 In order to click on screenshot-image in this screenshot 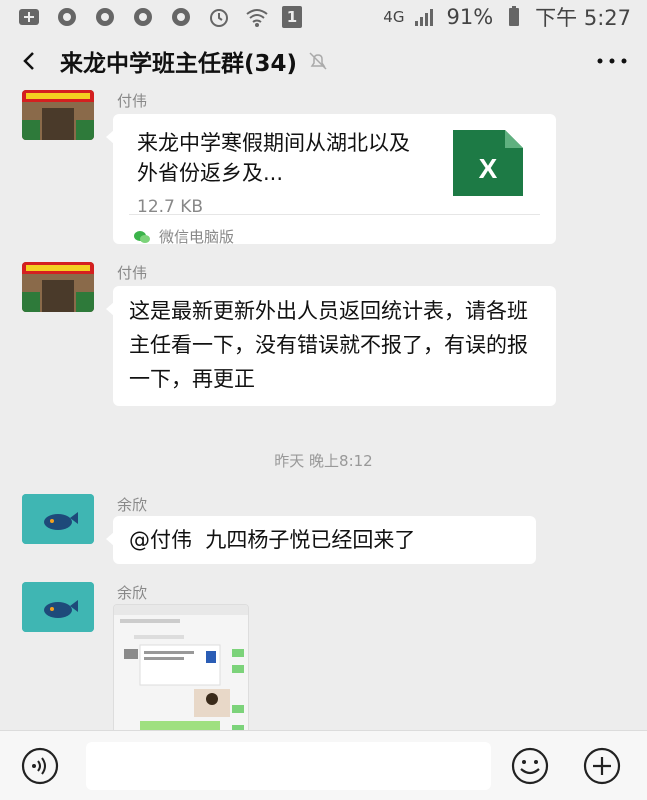, I will do `click(181, 667)`.